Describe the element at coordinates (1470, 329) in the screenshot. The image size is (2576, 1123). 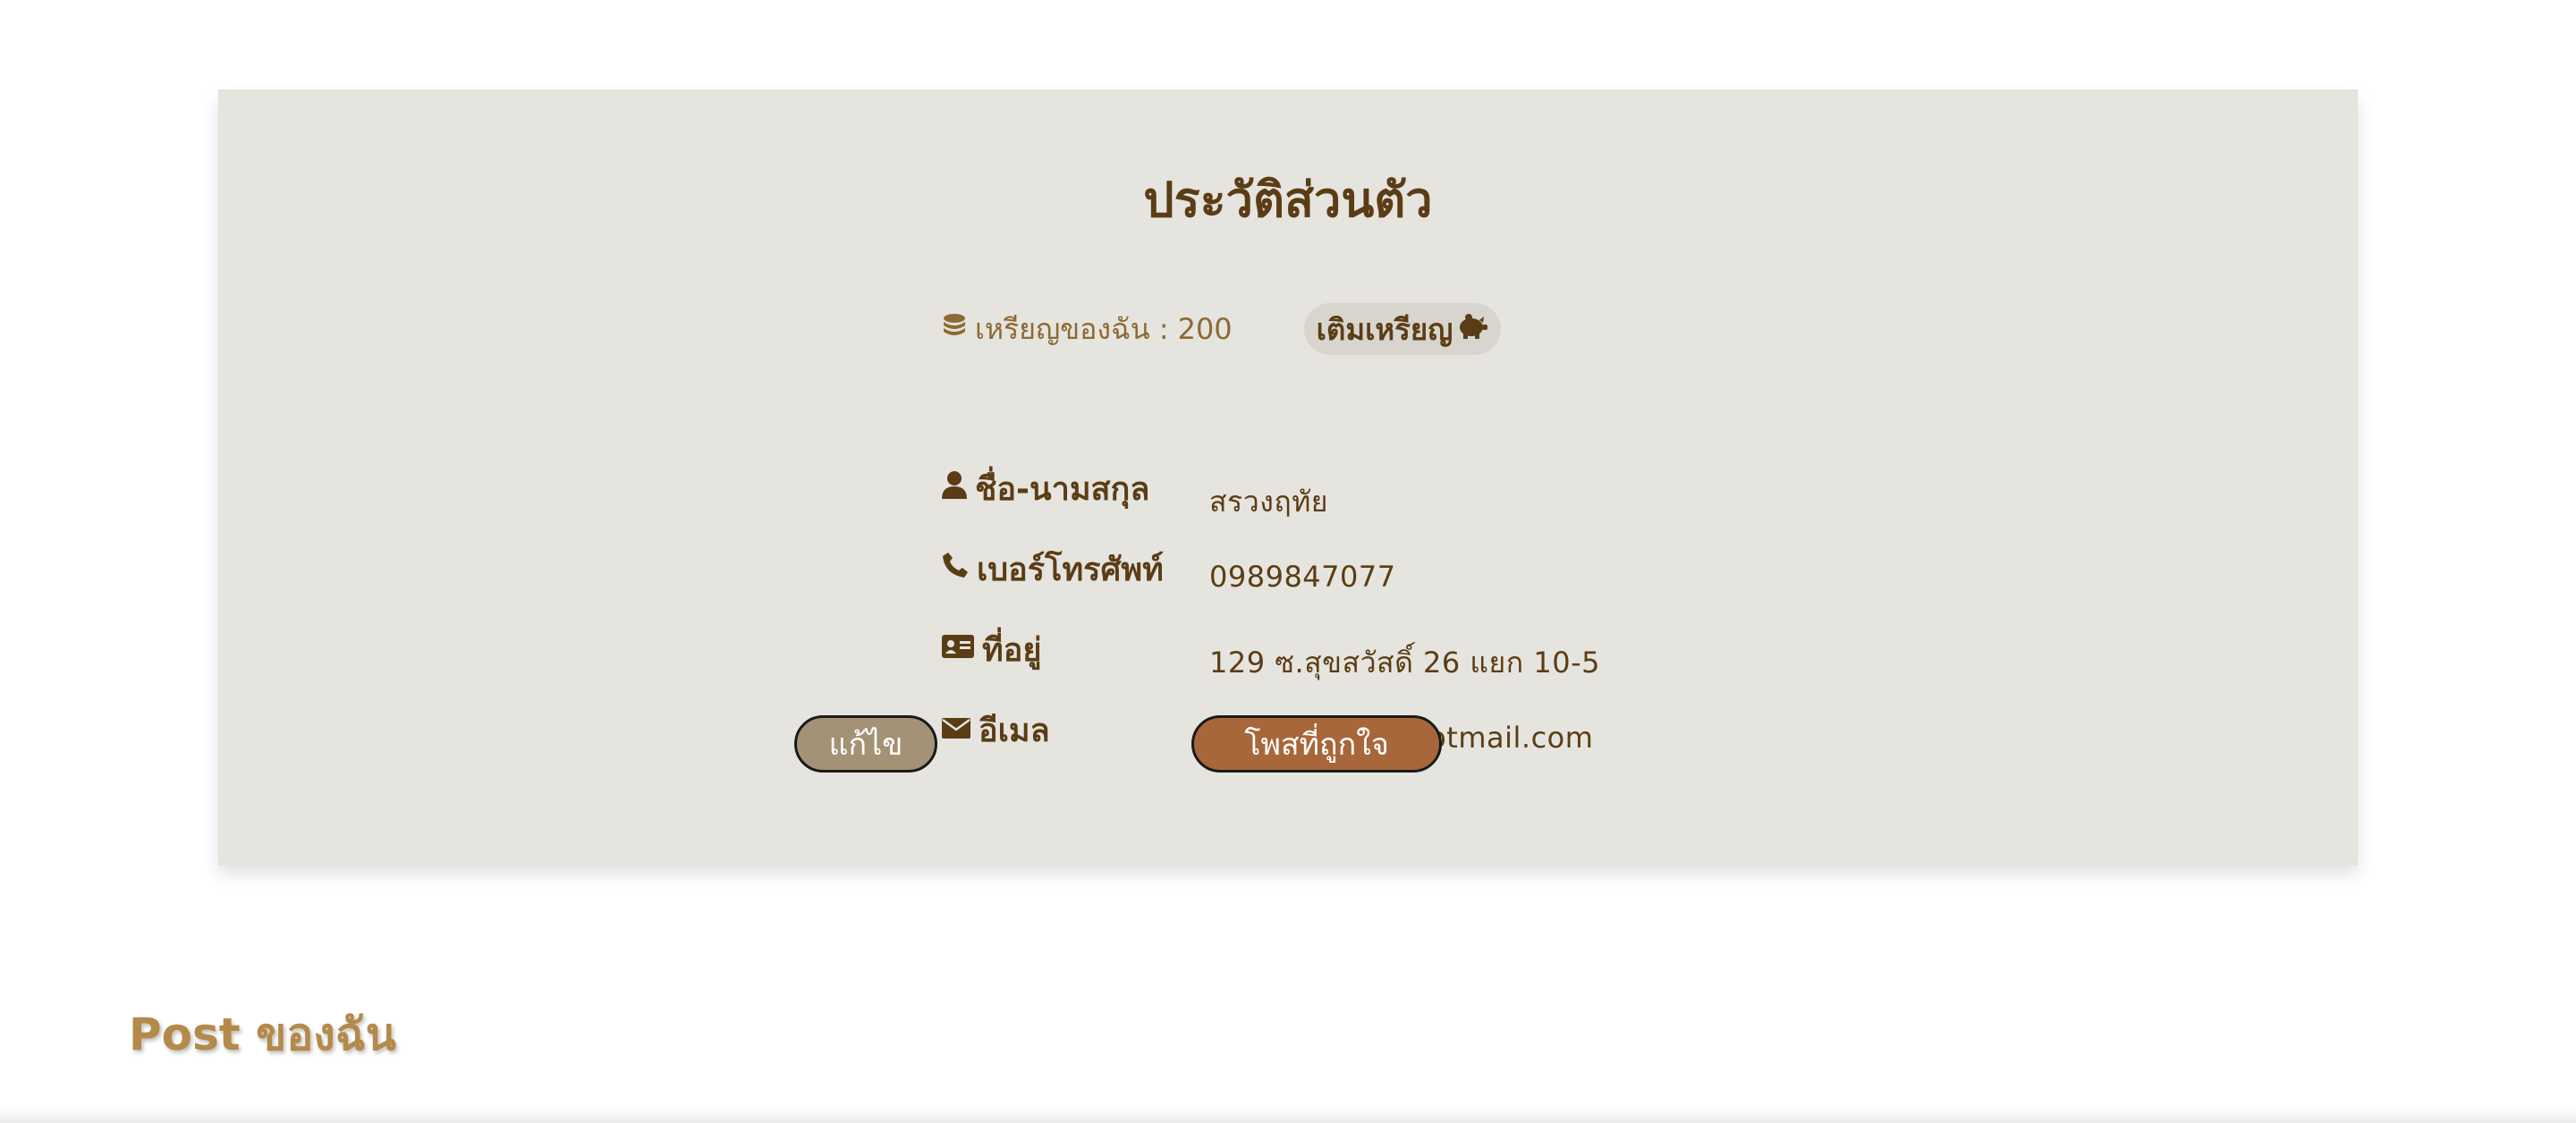
I see `piggy-bank-icon` at that location.